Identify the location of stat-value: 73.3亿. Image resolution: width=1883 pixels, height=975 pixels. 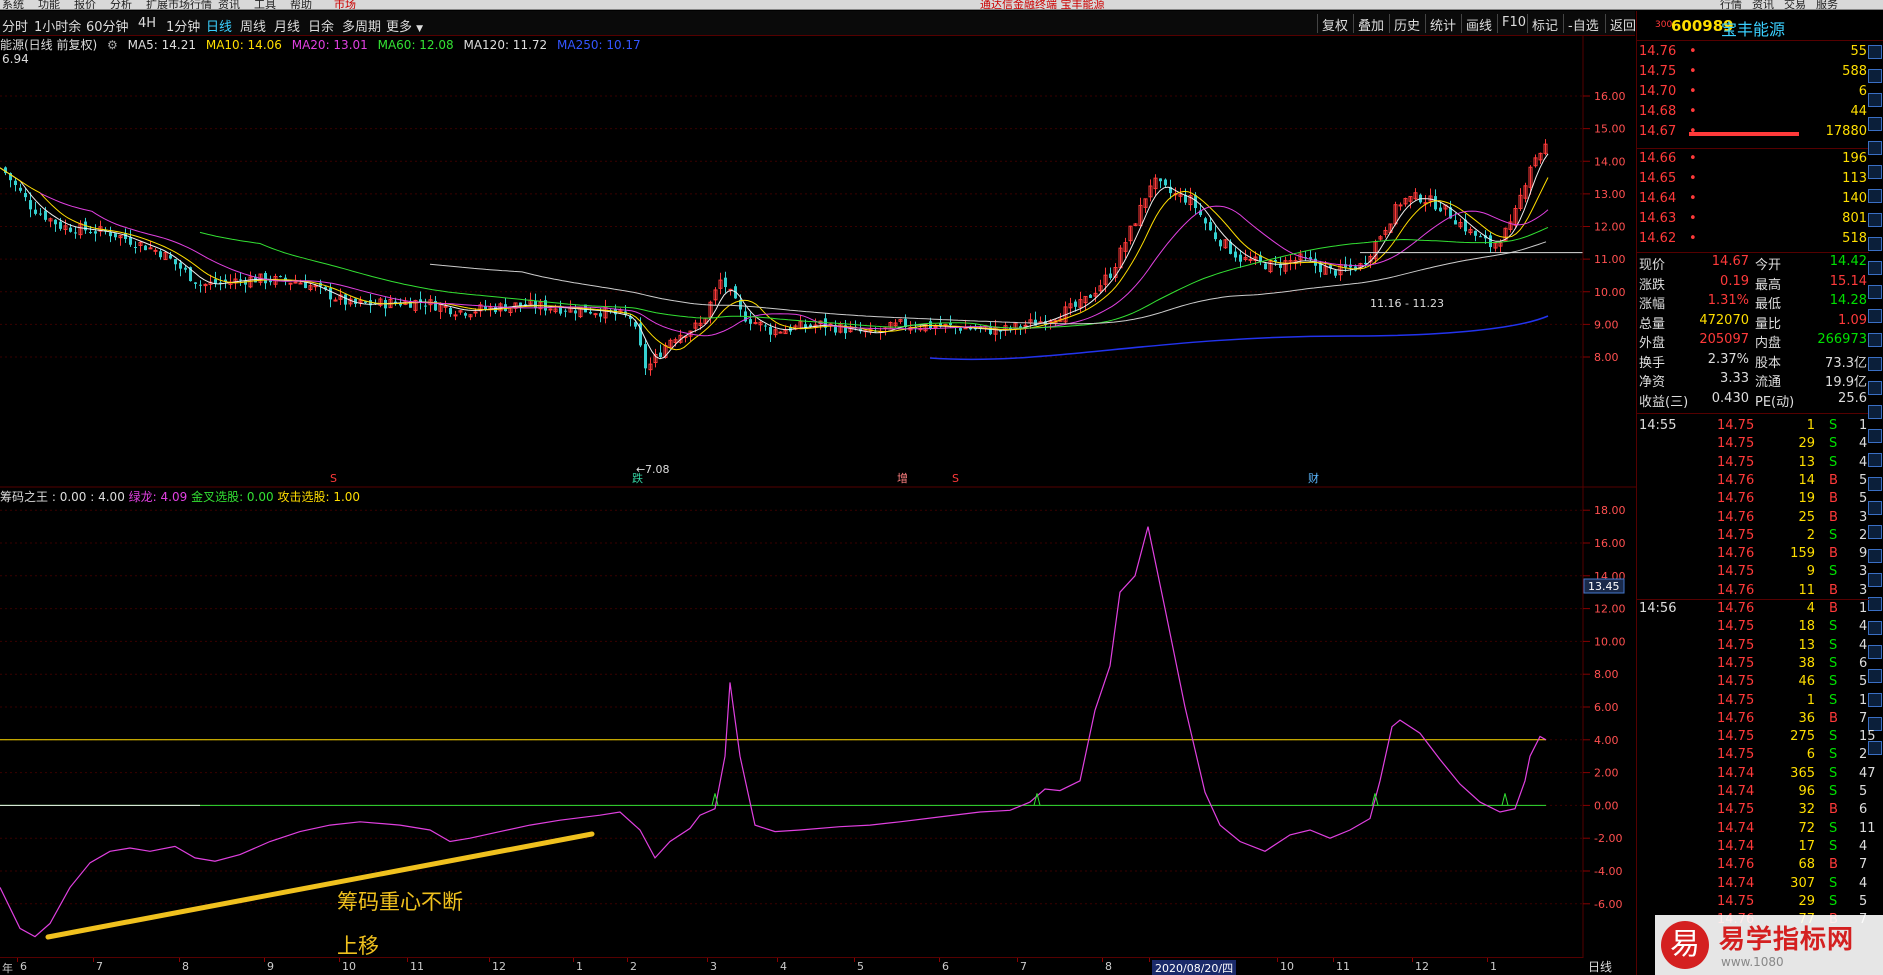
(1846, 363).